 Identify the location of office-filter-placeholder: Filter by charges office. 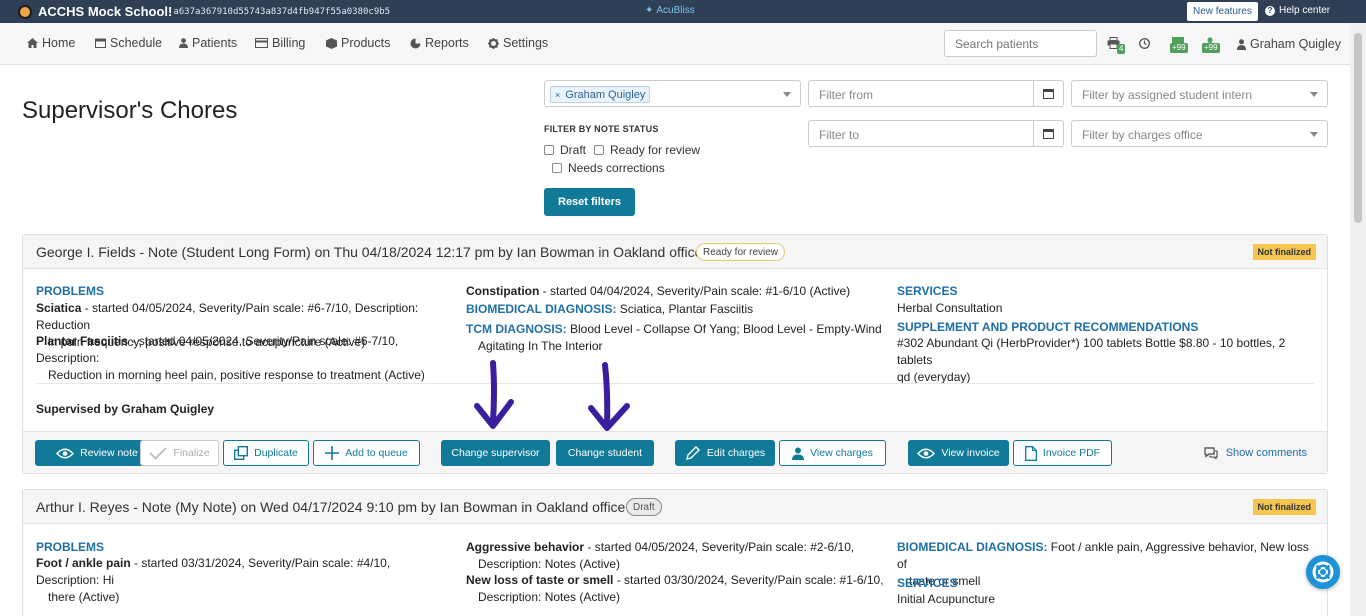
(1142, 135).